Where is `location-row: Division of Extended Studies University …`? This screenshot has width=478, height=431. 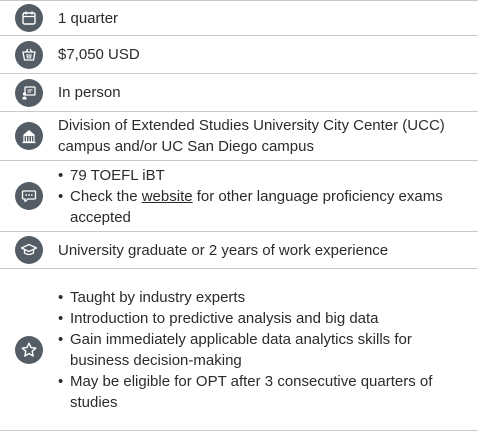
location-row: Division of Extended Studies University … is located at coordinates (239, 136).